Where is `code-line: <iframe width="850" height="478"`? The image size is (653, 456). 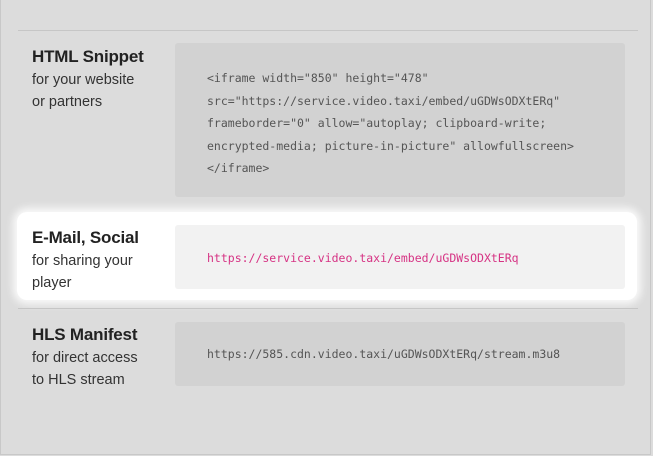
code-line: <iframe width="850" height="478" is located at coordinates (318, 78).